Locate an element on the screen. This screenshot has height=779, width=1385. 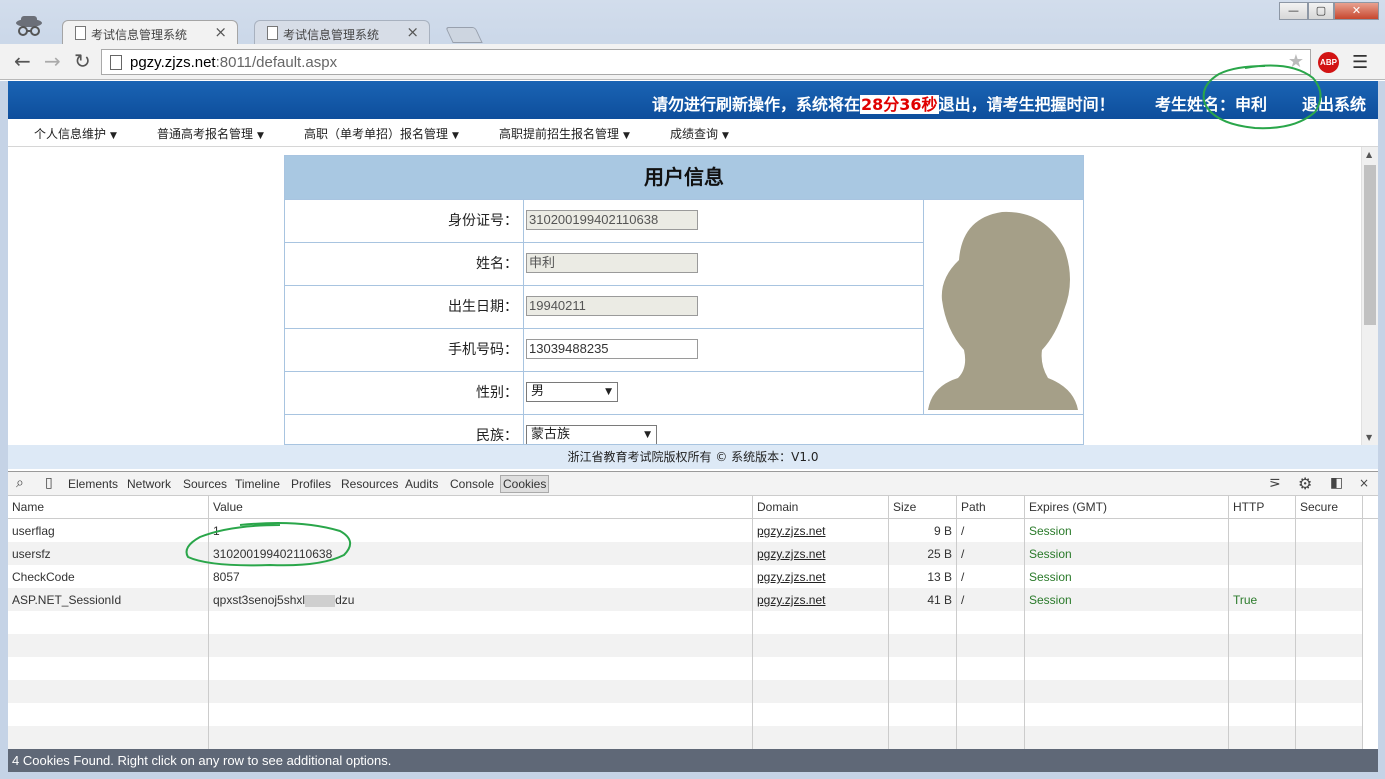
student-name-label: 考生姓名：申利 is located at coordinates (1211, 104).